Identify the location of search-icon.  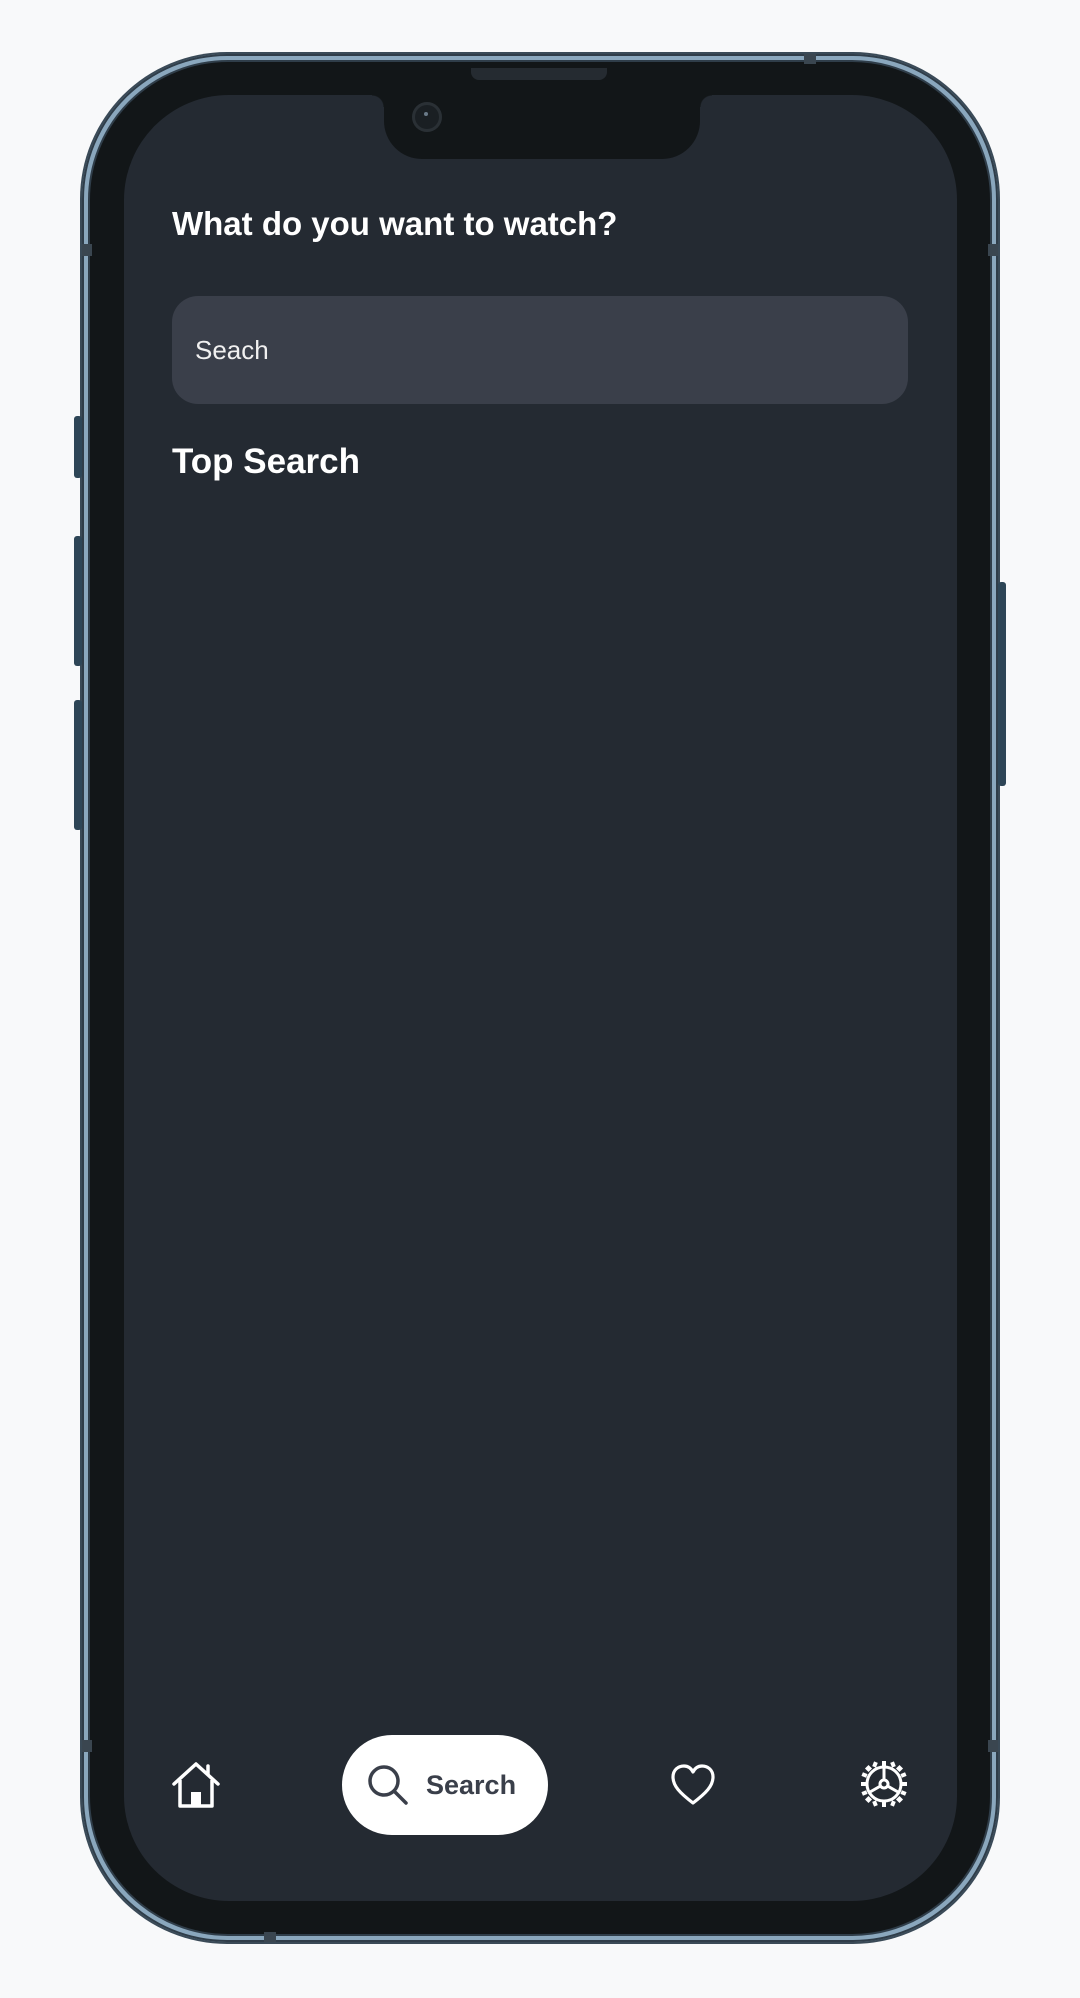
(388, 1785).